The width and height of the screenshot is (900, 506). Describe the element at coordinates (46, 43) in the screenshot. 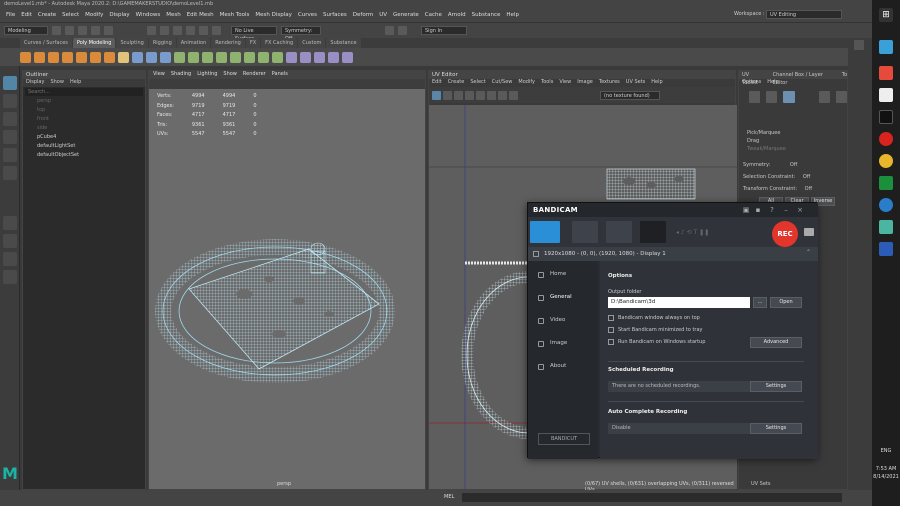

I see `shelf-tab: Curves / Surfaces` at that location.